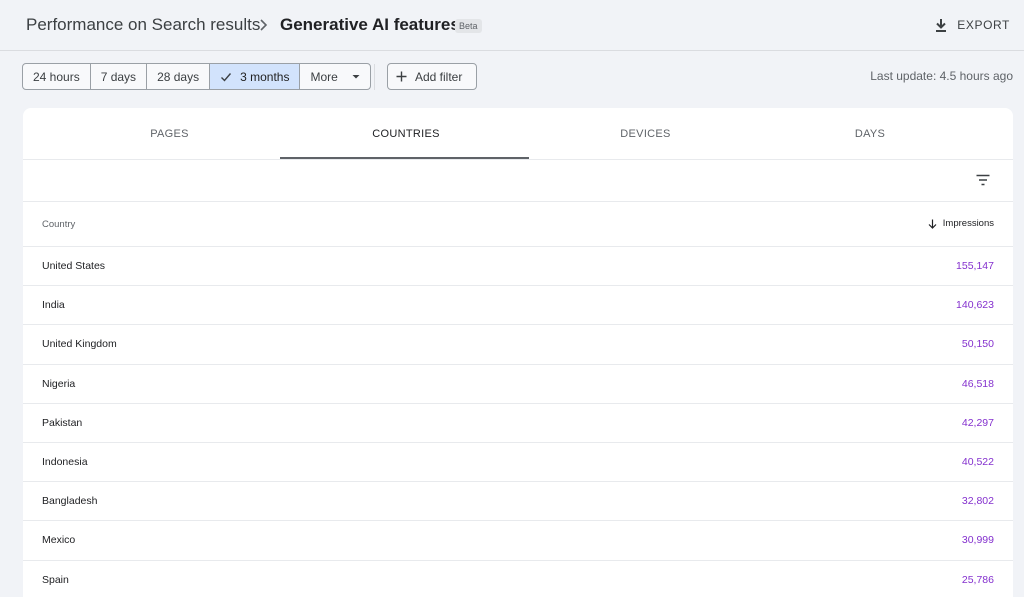 This screenshot has height=597, width=1024. What do you see at coordinates (518, 134) in the screenshot?
I see `dimension-tabs: PAGES COUNTRIES DEVICES DAYS` at bounding box center [518, 134].